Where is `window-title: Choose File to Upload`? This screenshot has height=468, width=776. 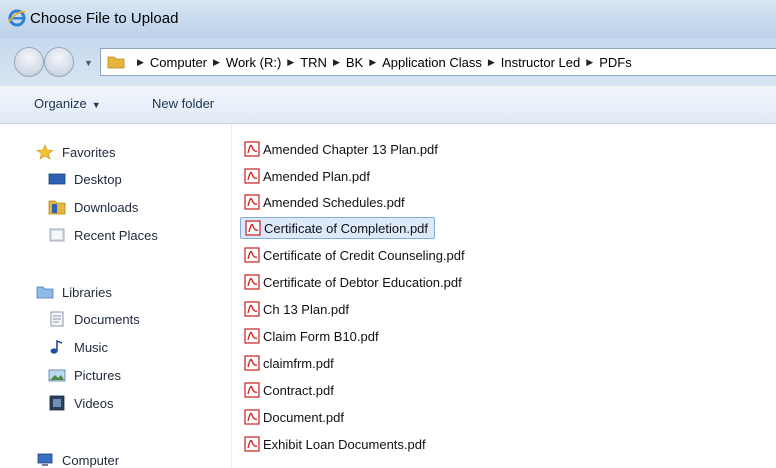 window-title: Choose File to Upload is located at coordinates (104, 18).